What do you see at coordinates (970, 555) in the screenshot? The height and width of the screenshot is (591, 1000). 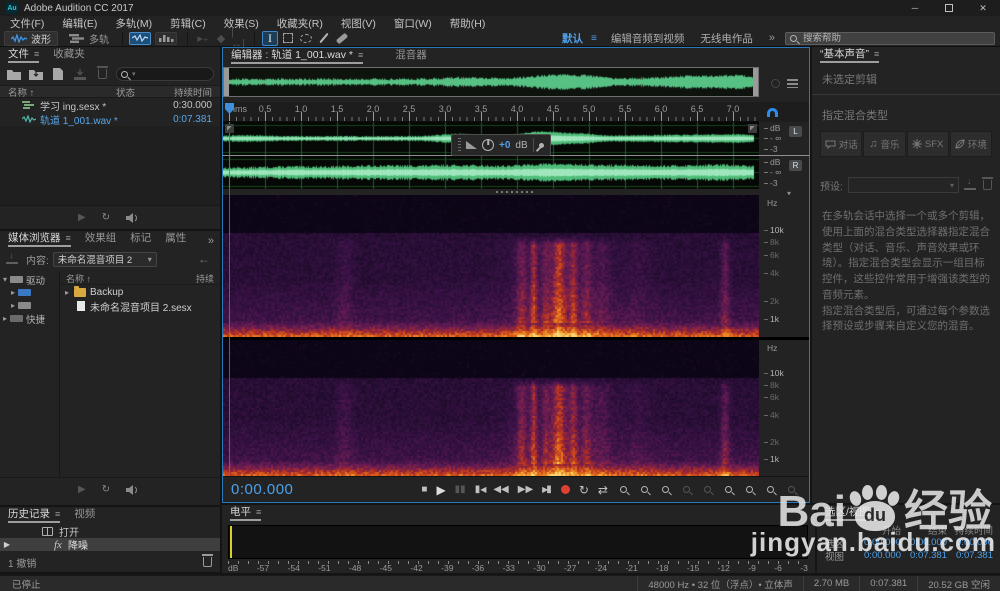 I see `view-duration: 0:07.381` at bounding box center [970, 555].